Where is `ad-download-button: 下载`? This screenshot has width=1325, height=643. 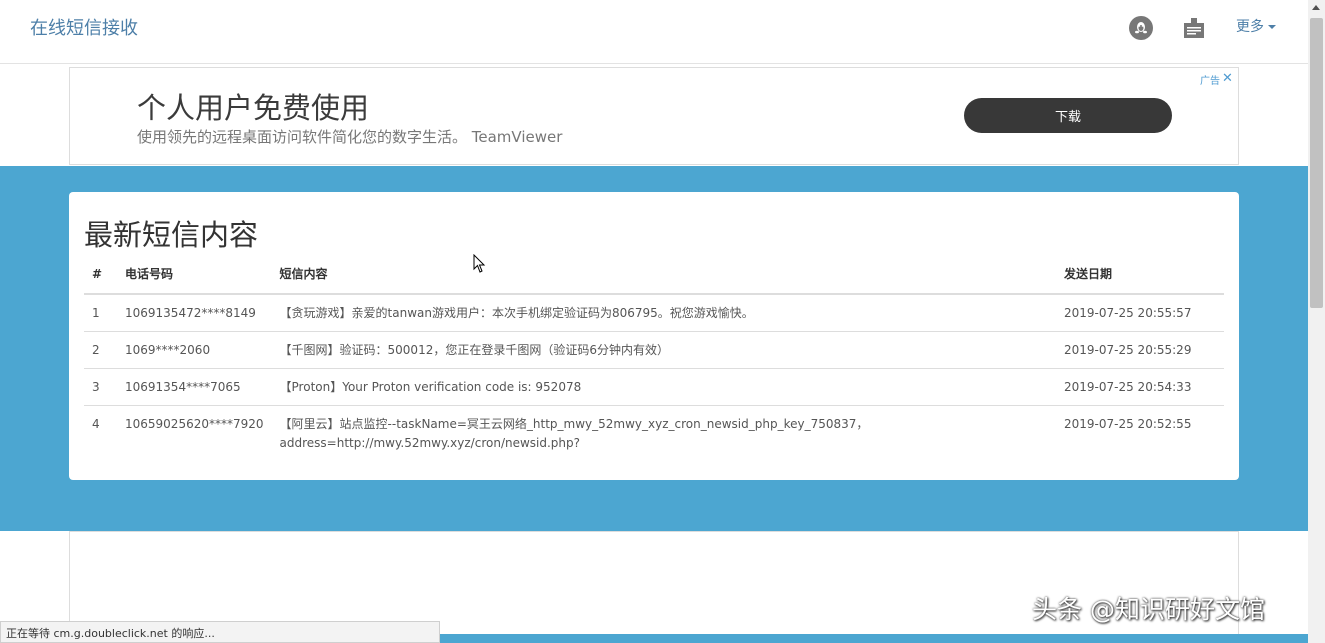 ad-download-button: 下载 is located at coordinates (1068, 115).